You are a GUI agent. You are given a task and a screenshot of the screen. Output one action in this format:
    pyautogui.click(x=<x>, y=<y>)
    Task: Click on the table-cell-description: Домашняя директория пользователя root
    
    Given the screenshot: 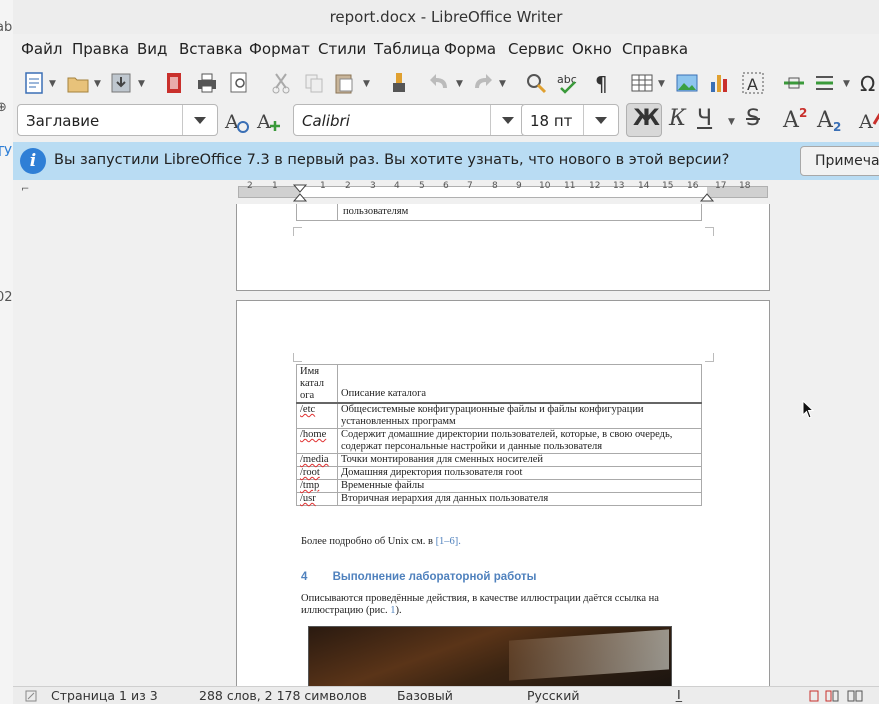 What is the action you would take?
    pyautogui.click(x=519, y=473)
    